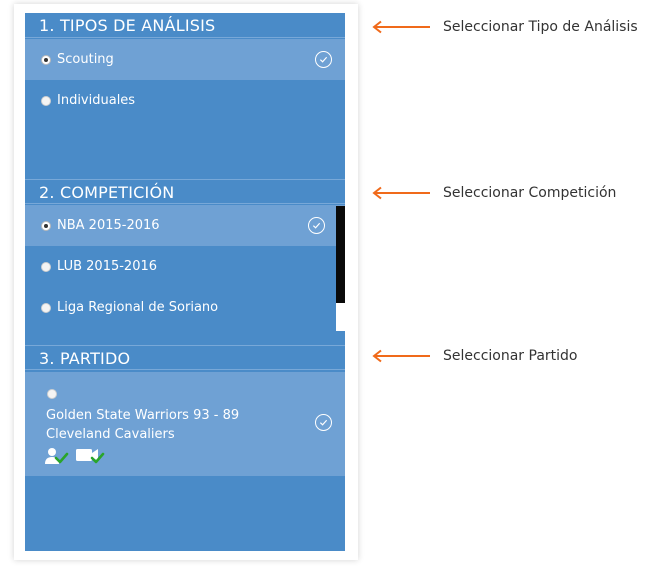 This screenshot has width=661, height=566. Describe the element at coordinates (96, 100) in the screenshot. I see `option-label: Individuales` at that location.